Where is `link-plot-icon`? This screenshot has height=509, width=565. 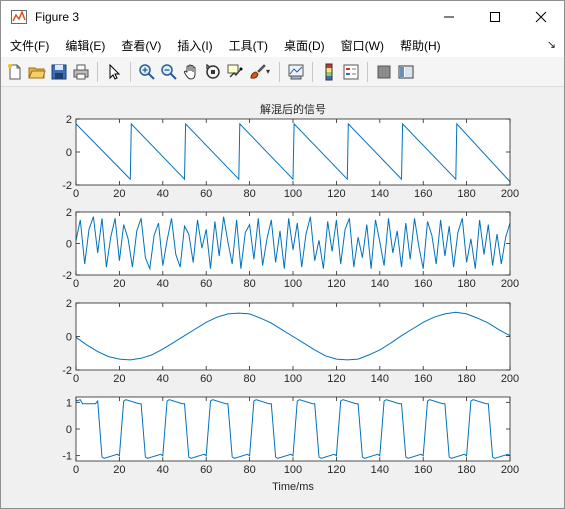
link-plot-icon is located at coordinates (296, 71).